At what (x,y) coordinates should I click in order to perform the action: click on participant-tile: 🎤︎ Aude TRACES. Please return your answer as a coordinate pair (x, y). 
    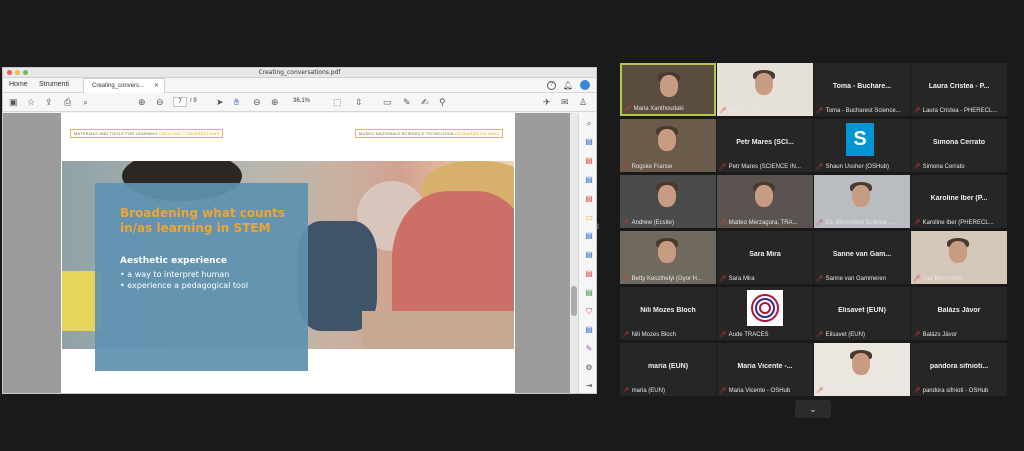
    Looking at the image, I should click on (765, 313).